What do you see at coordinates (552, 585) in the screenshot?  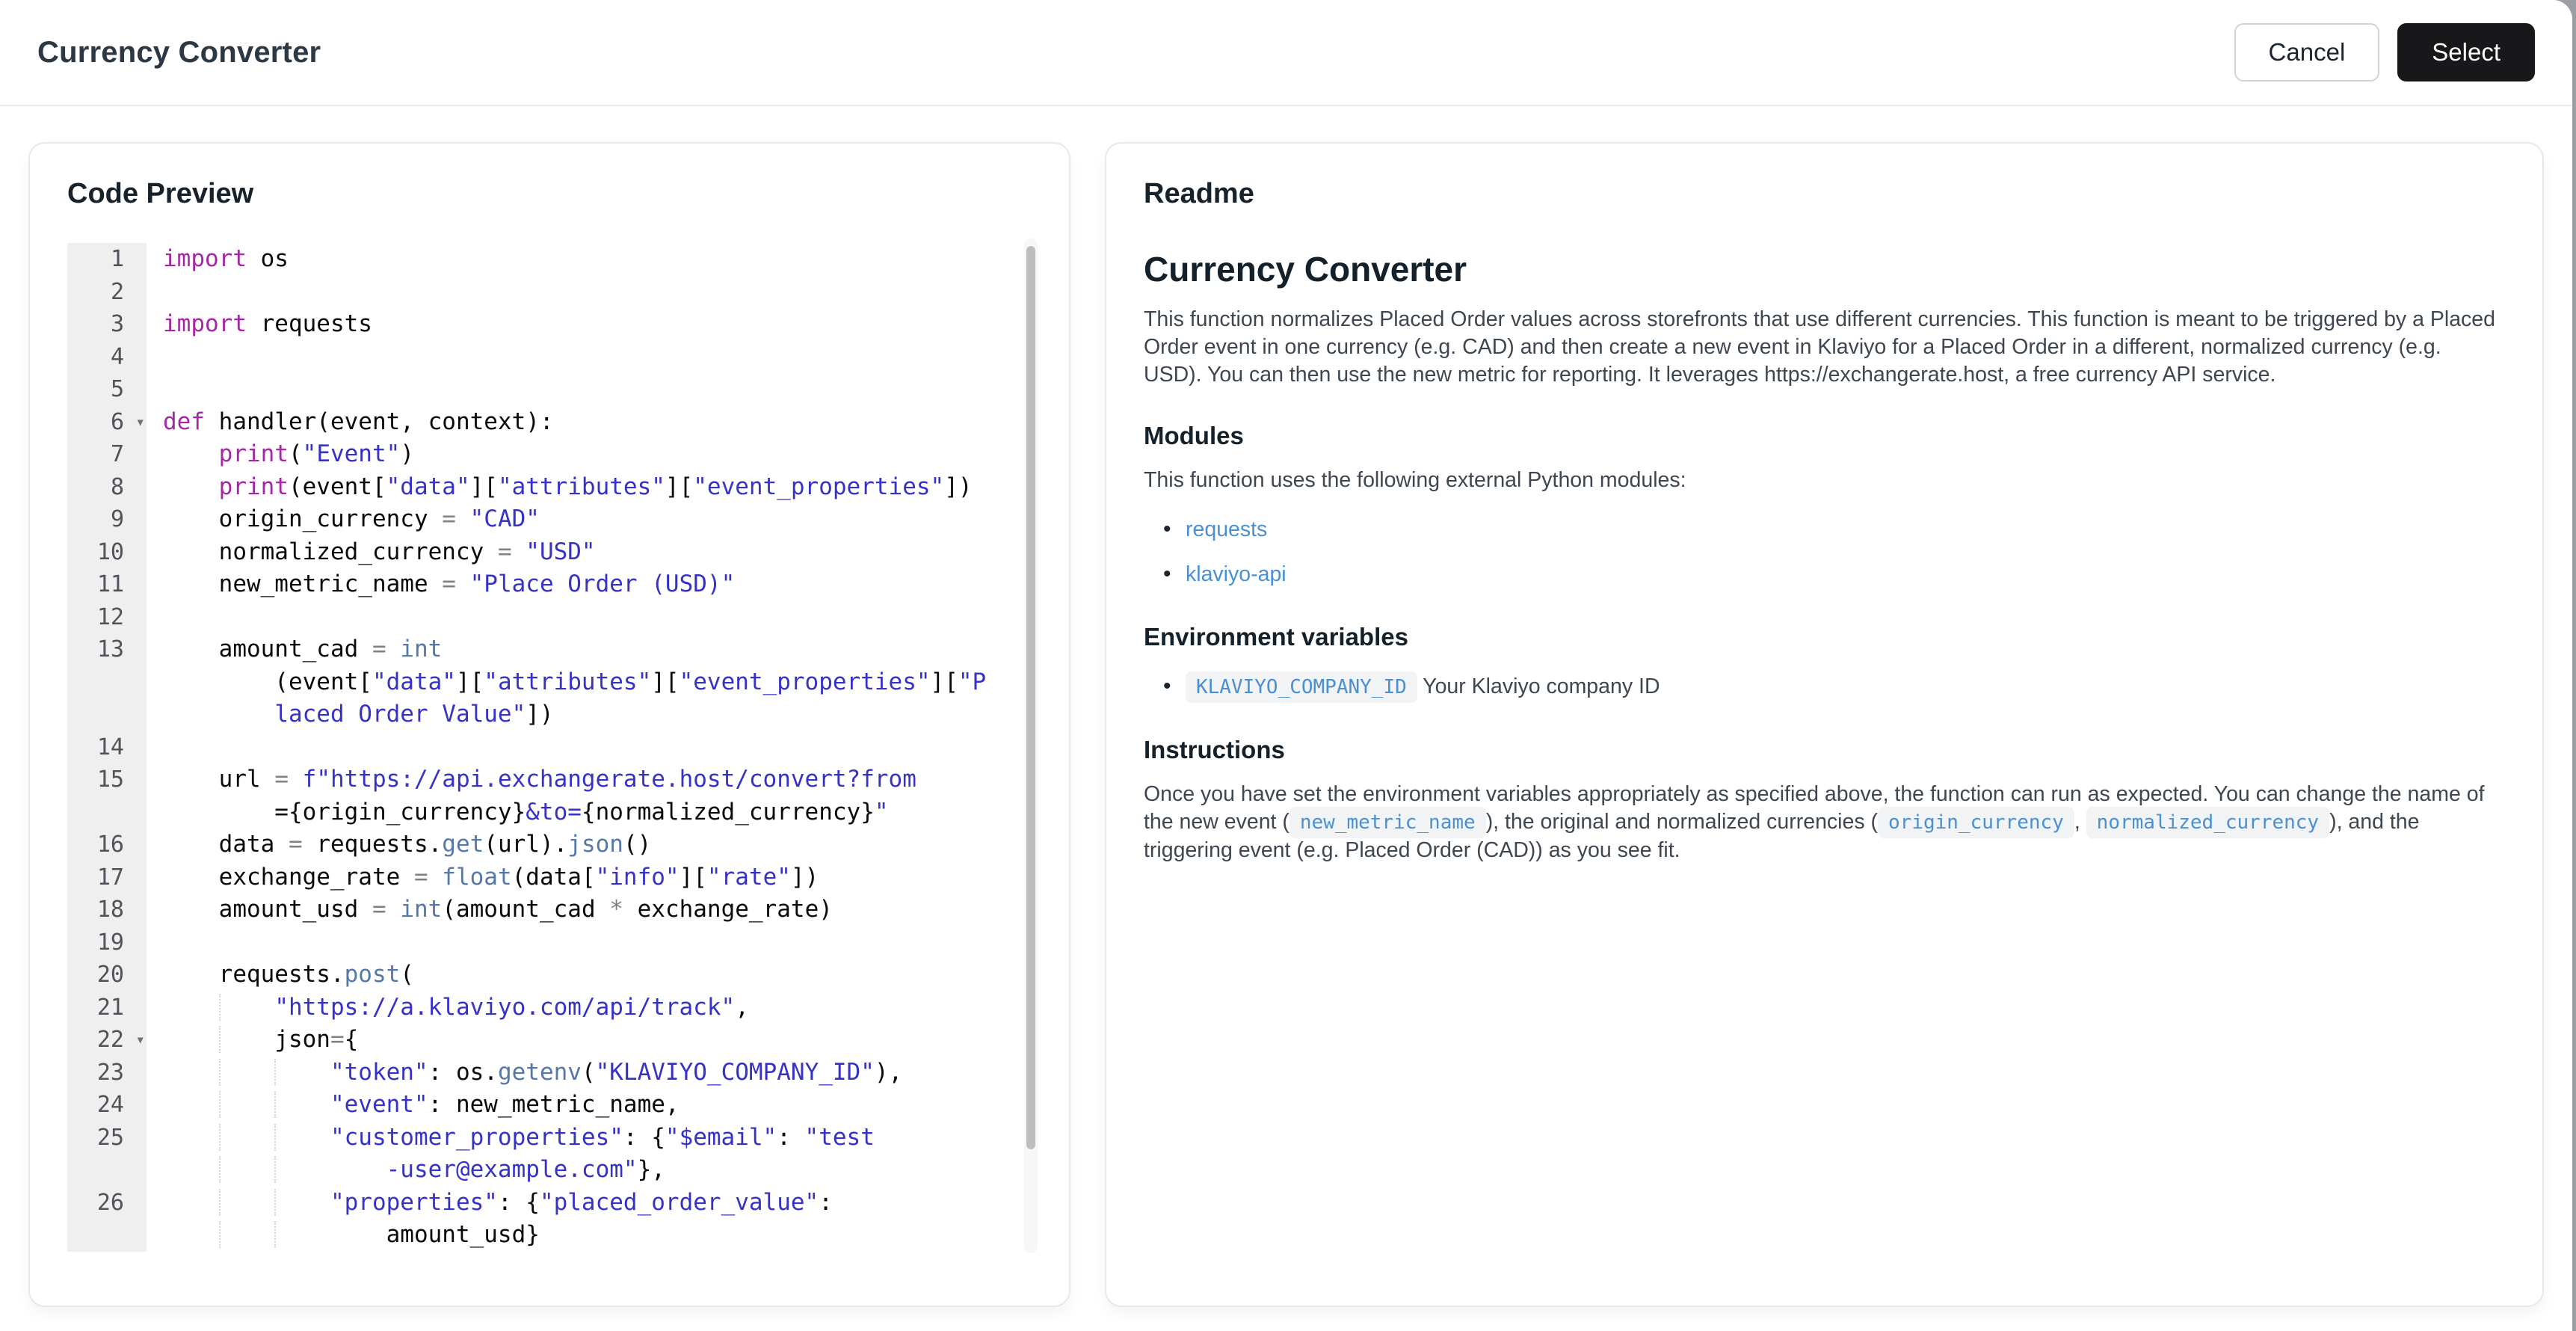 I see `code-line: 11 new_metric_name = "Place Order (USD)"` at bounding box center [552, 585].